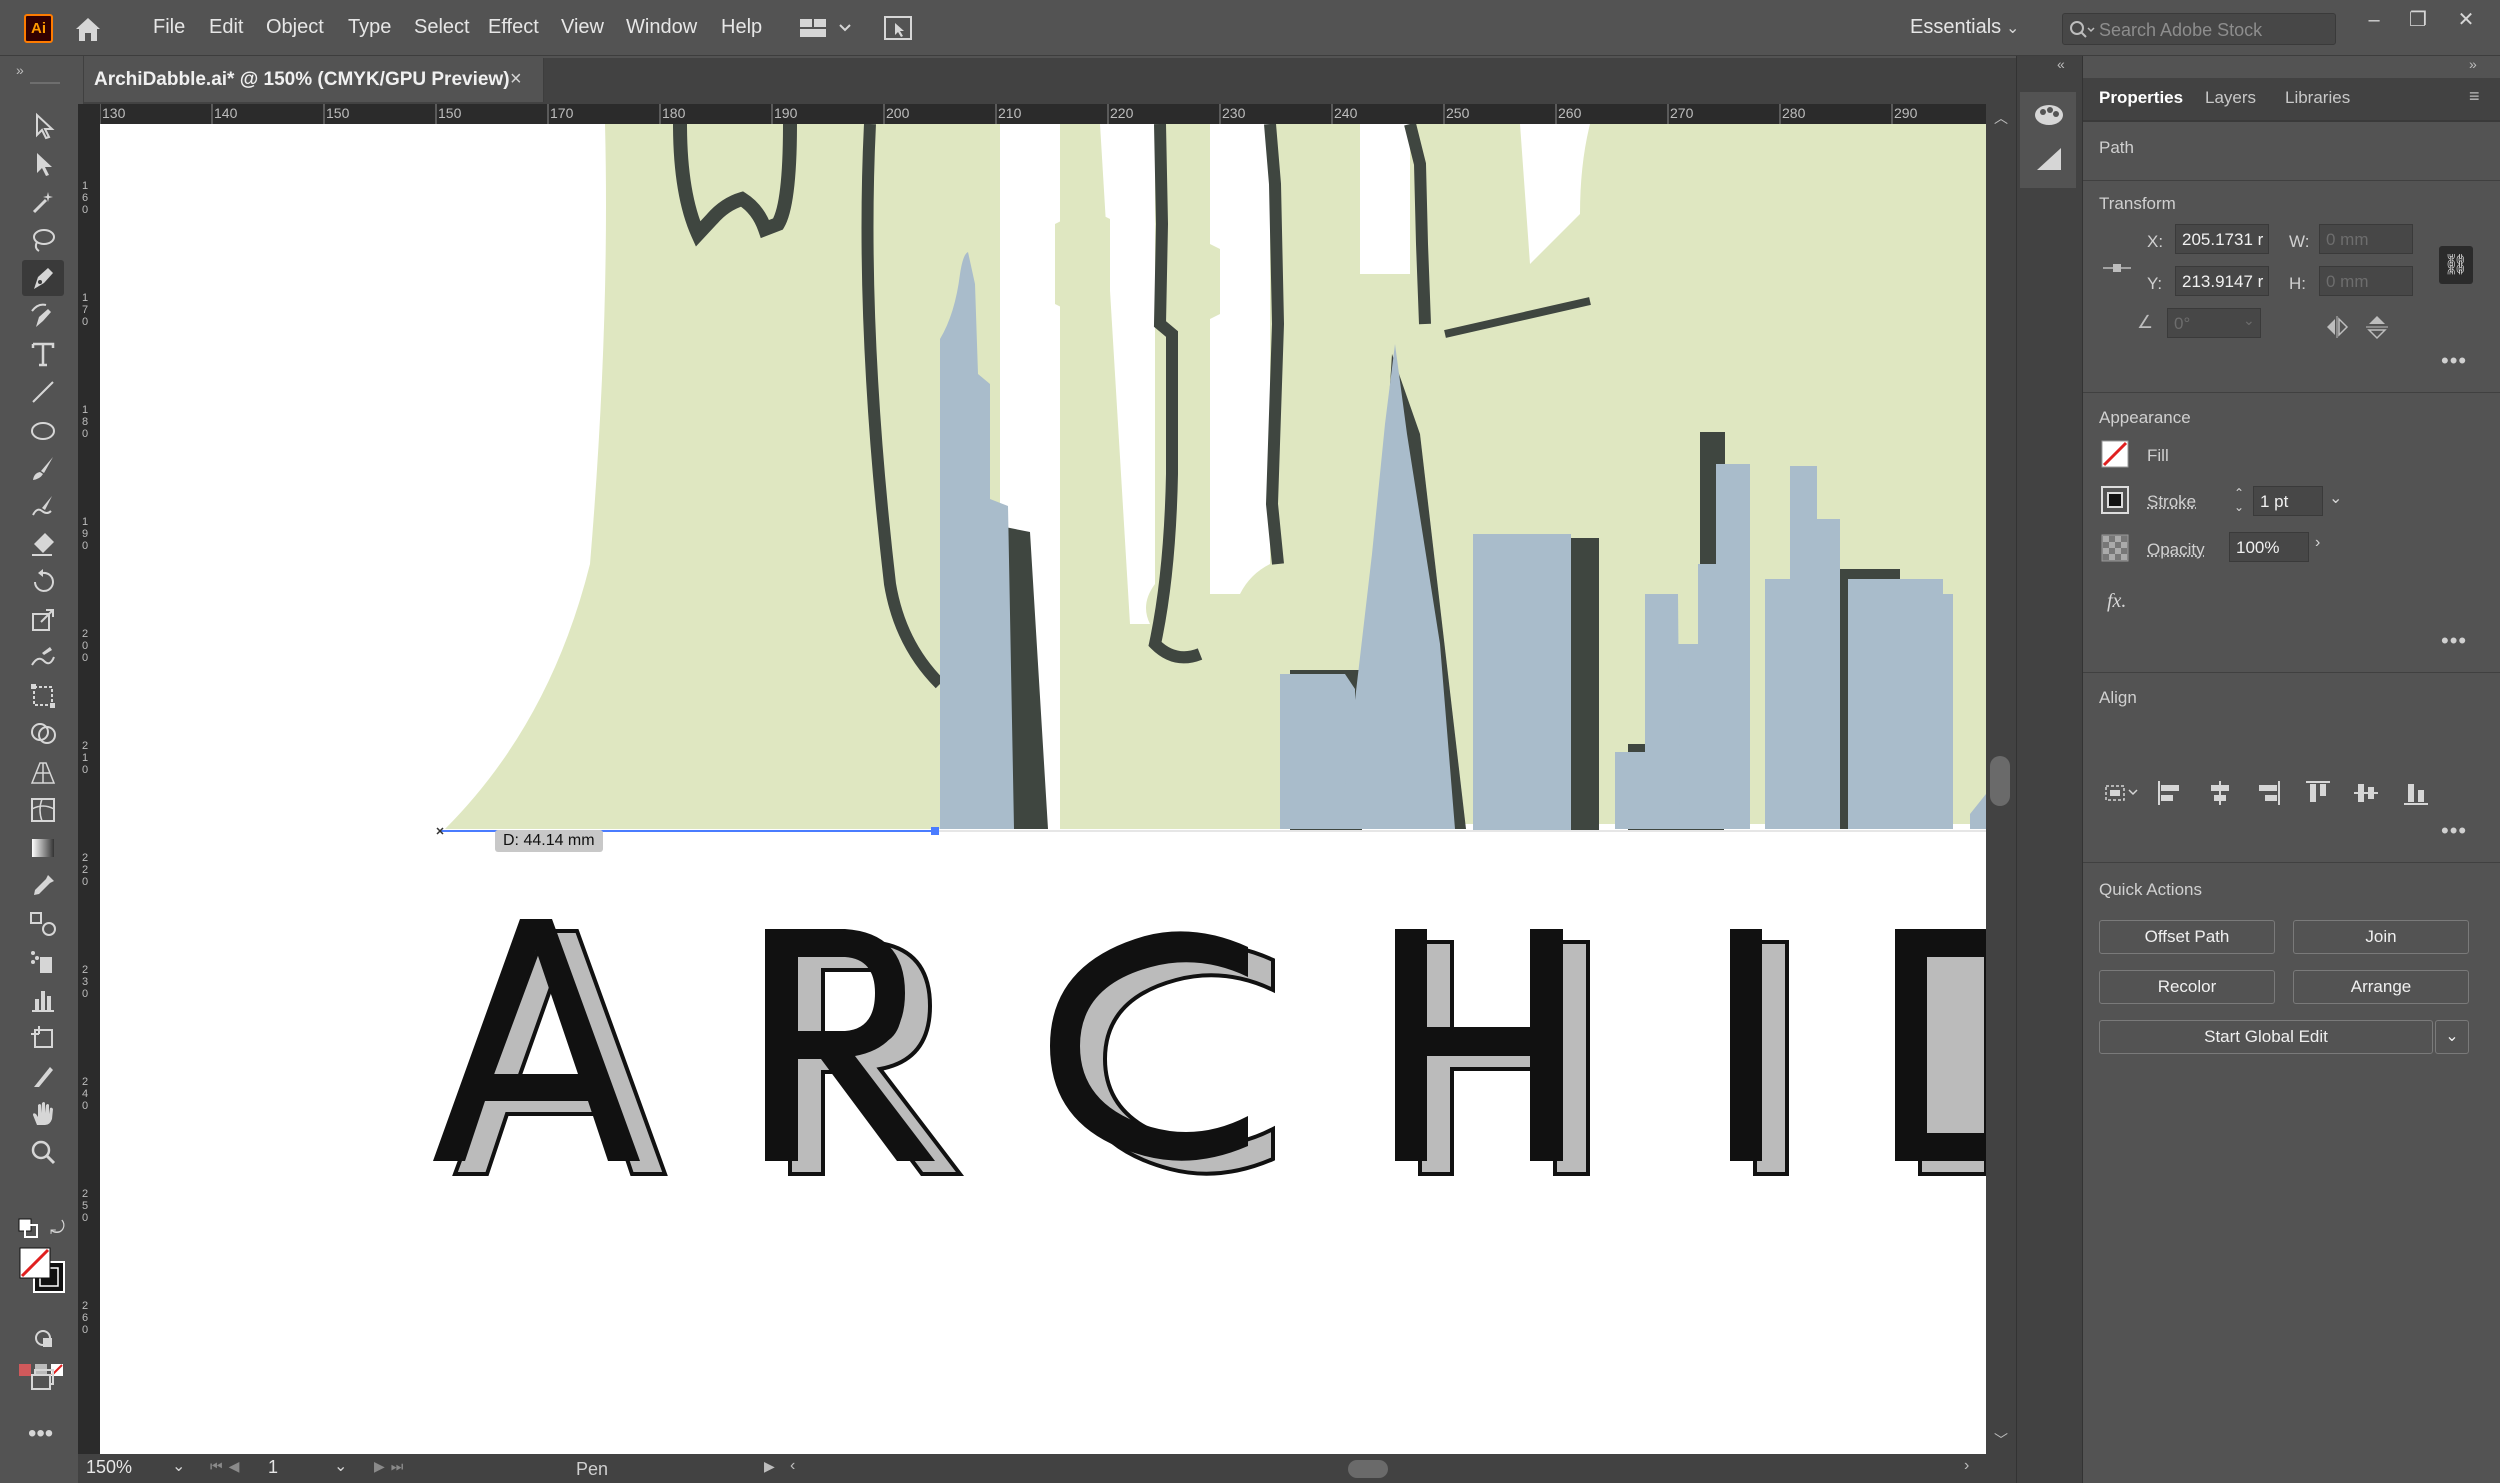 The height and width of the screenshot is (1483, 2500). Describe the element at coordinates (129, 1468) in the screenshot. I see `zoom-level: 150%` at that location.